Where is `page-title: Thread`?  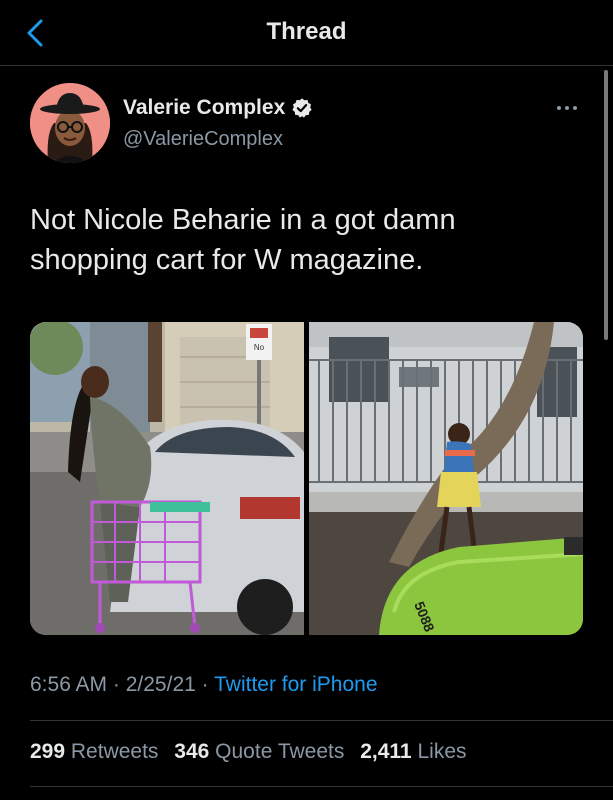 page-title: Thread is located at coordinates (306, 31).